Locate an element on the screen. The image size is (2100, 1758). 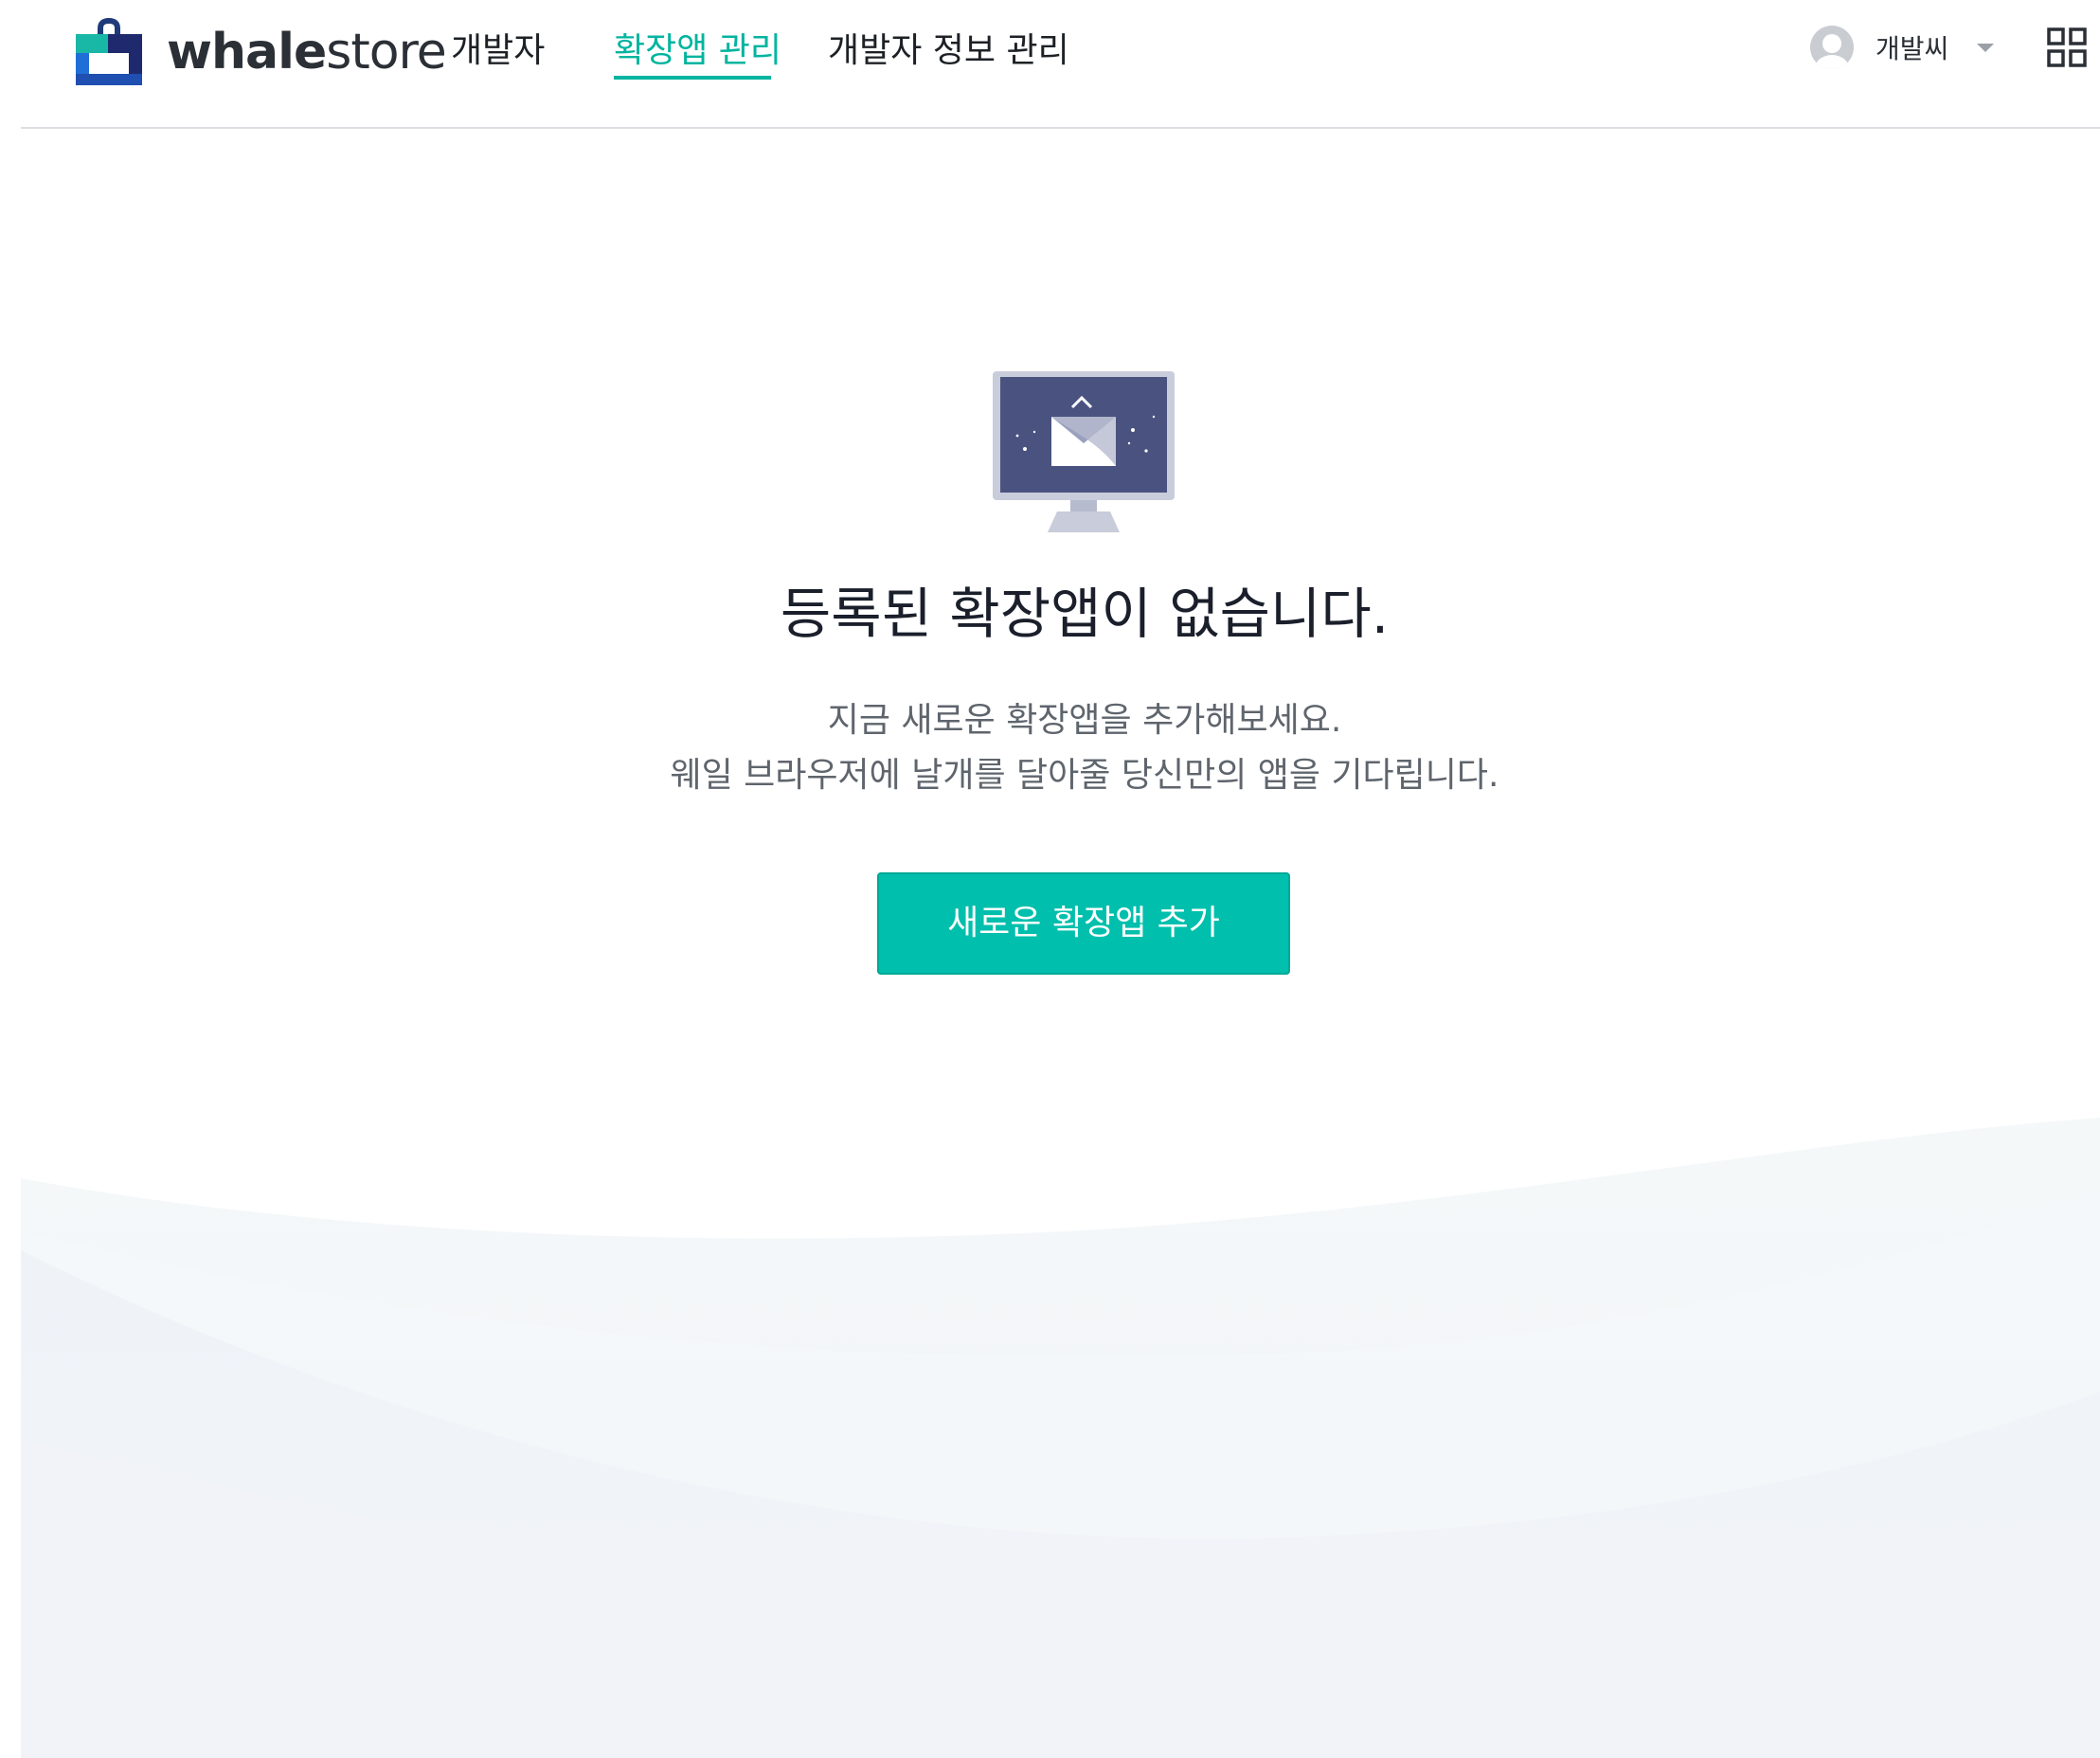
user-avatar-icon is located at coordinates (1832, 48).